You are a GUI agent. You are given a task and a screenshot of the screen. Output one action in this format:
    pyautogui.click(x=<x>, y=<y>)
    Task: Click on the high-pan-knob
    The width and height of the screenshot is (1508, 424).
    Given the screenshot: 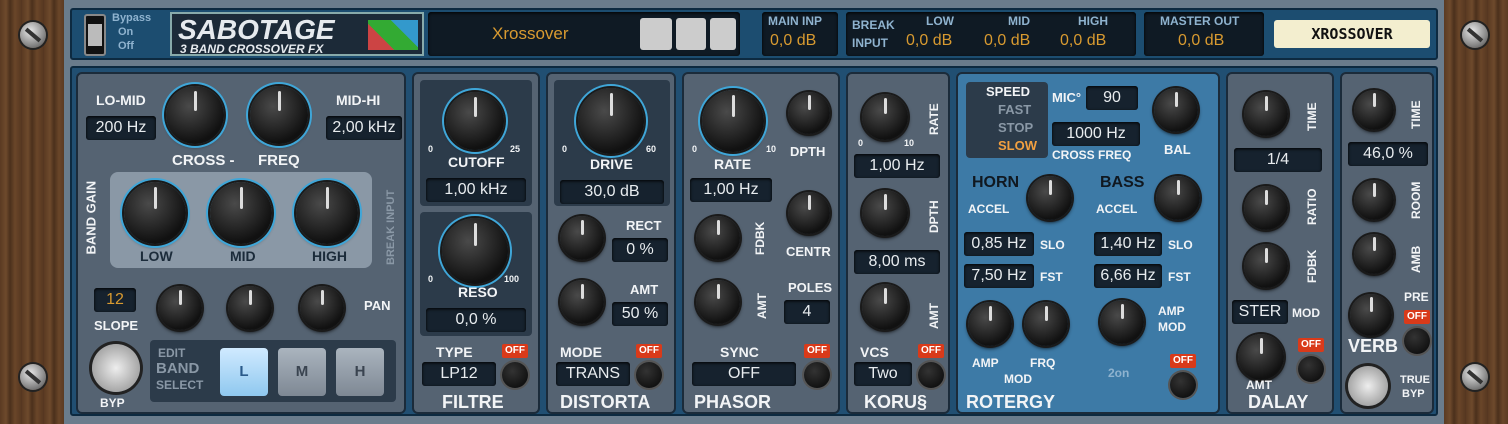 What is the action you would take?
    pyautogui.click(x=322, y=308)
    